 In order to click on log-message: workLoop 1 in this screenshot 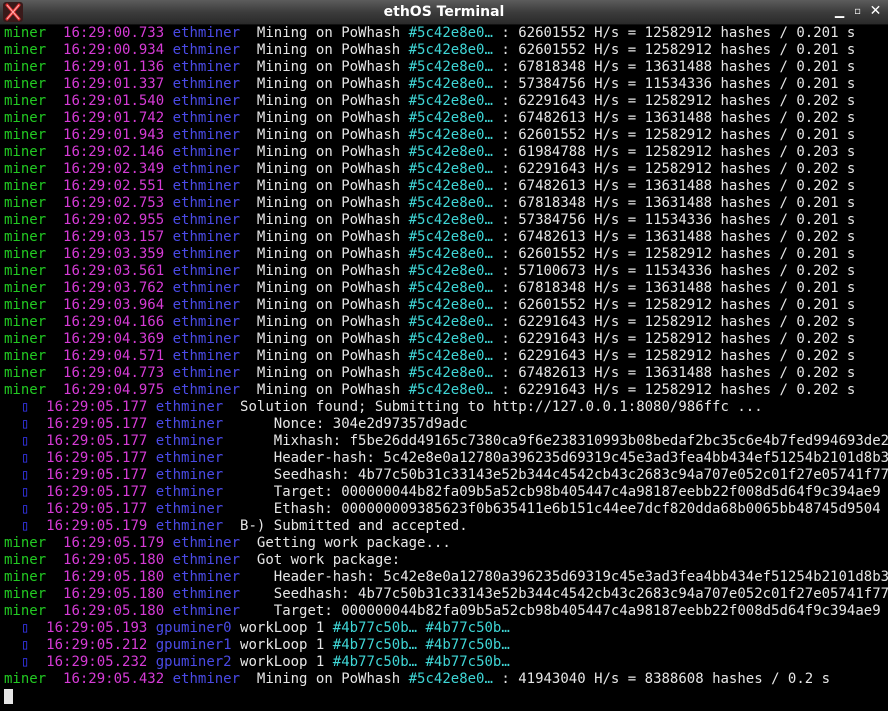, I will do `click(286, 662)`.